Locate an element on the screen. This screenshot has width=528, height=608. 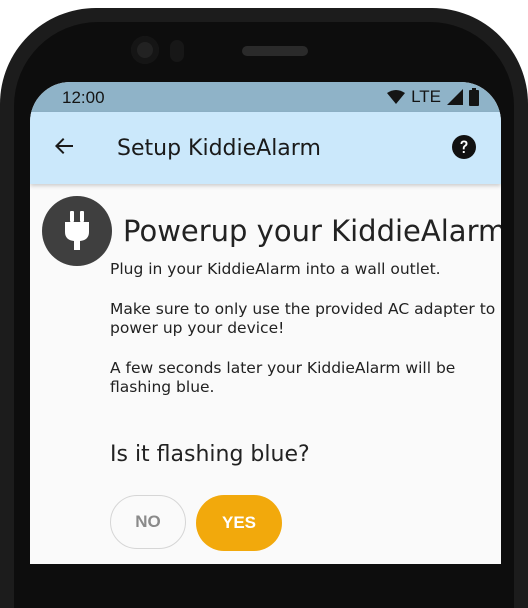
battery-icon is located at coordinates (474, 97).